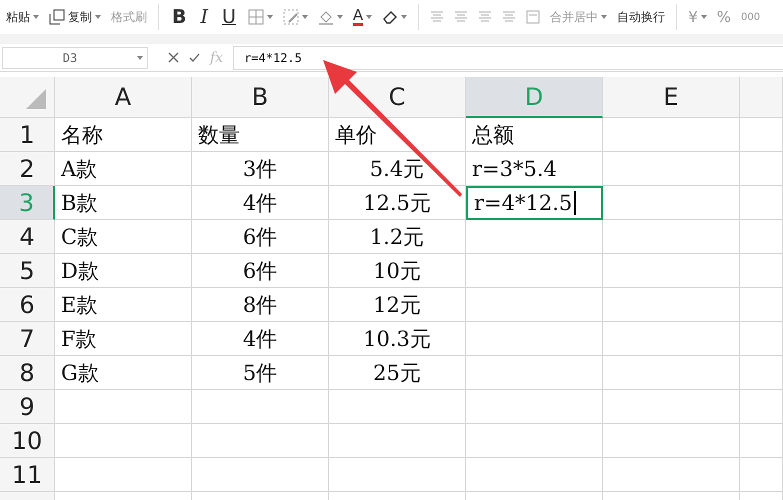 The image size is (783, 500). I want to click on table-cell: G款, so click(123, 373).